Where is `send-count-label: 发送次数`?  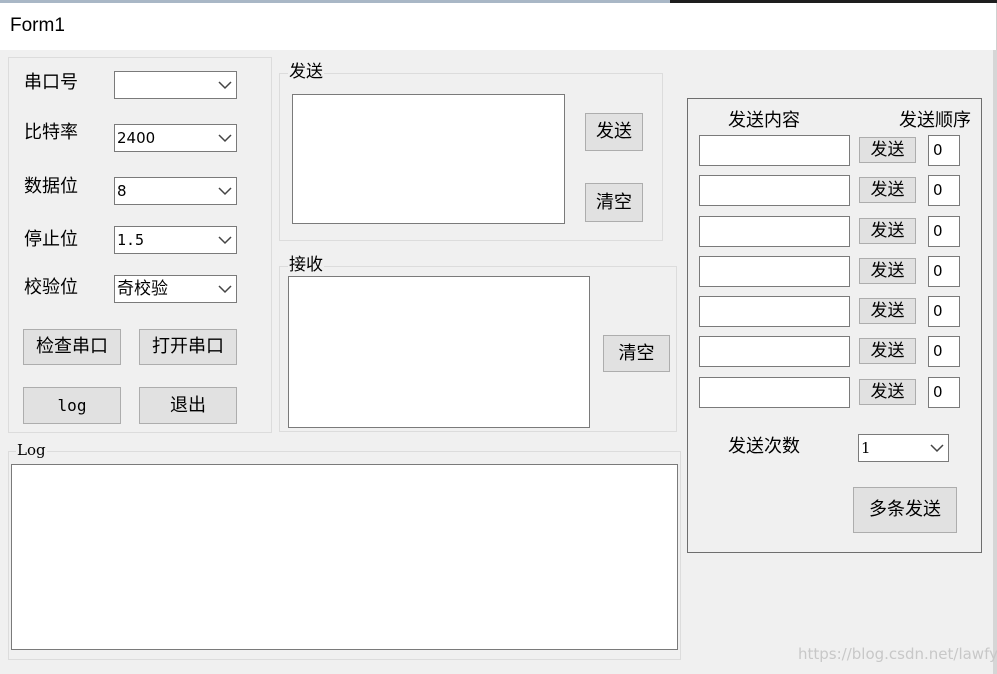 send-count-label: 发送次数 is located at coordinates (764, 446).